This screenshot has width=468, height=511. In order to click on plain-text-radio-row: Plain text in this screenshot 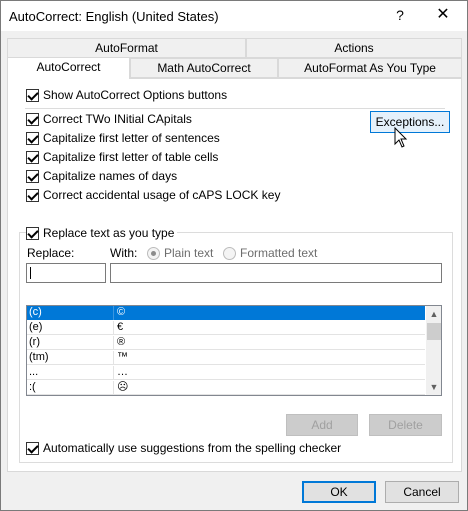, I will do `click(180, 253)`.